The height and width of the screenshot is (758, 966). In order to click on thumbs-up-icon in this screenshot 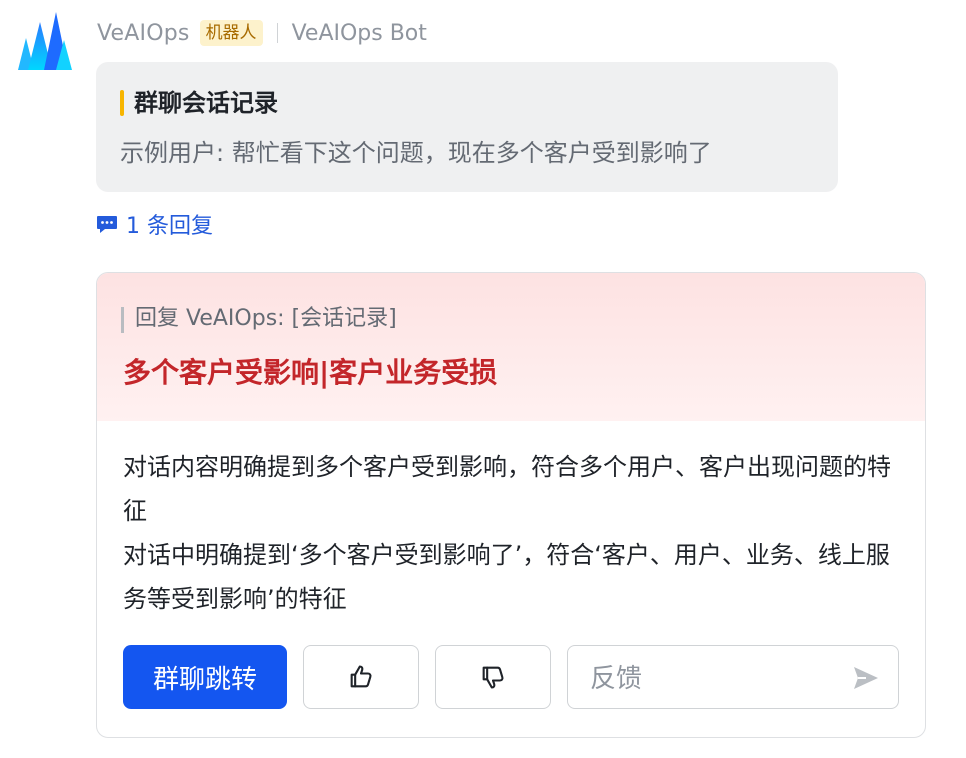, I will do `click(361, 676)`.